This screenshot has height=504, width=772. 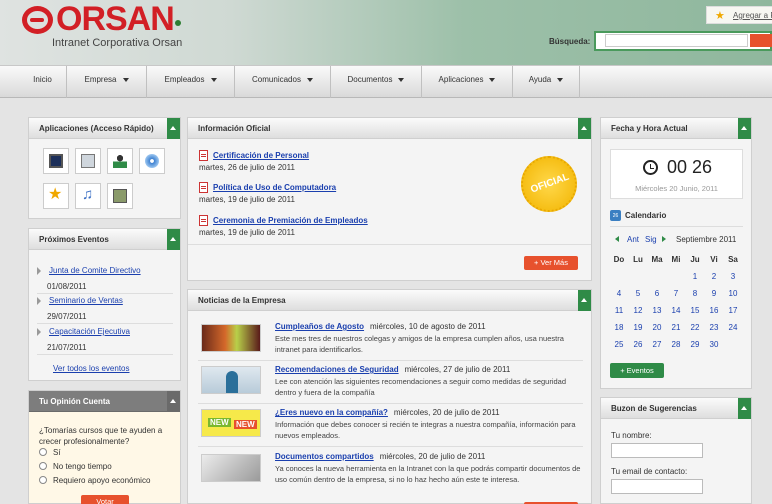 What do you see at coordinates (467, 82) in the screenshot?
I see `nav-aplicaciones: Aplicaciones` at bounding box center [467, 82].